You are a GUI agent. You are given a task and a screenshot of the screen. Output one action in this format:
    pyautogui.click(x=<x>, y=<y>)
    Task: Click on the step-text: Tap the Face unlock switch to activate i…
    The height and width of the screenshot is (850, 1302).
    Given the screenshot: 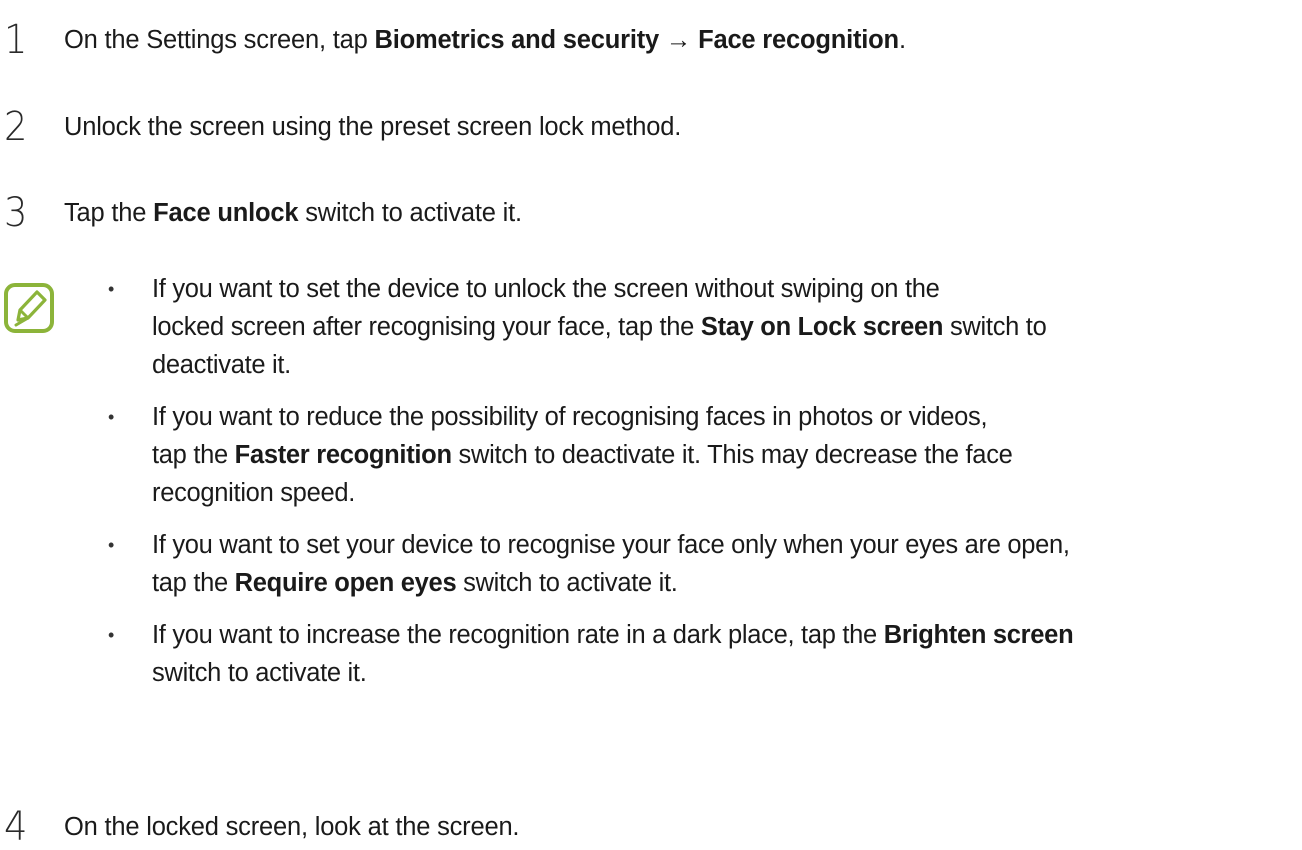 What is the action you would take?
    pyautogui.click(x=293, y=213)
    